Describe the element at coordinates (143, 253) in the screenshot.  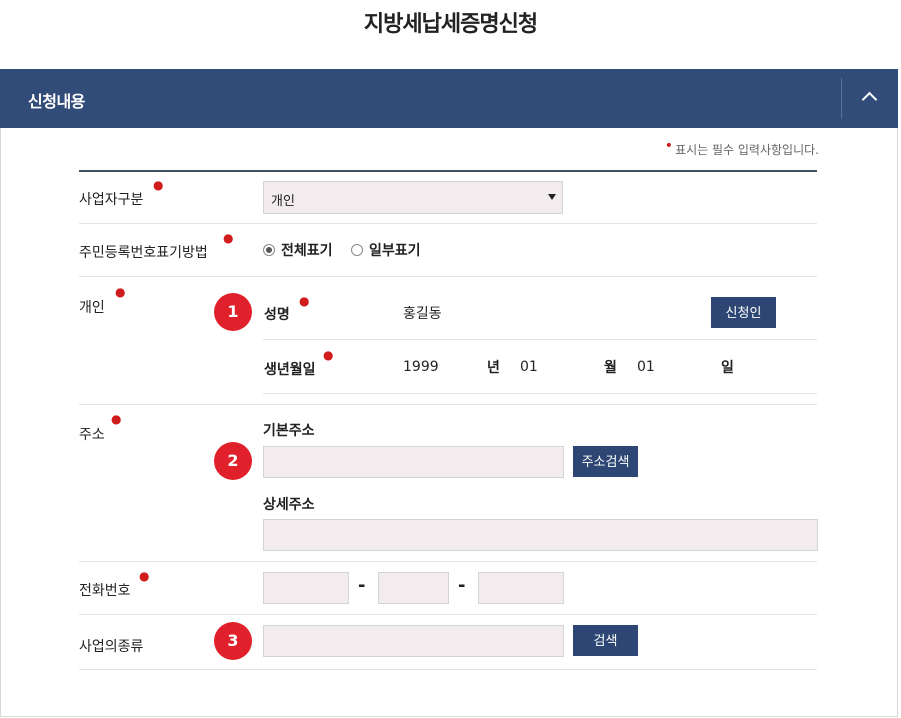
I see `id-display-label: 주민등록번호표기방법` at that location.